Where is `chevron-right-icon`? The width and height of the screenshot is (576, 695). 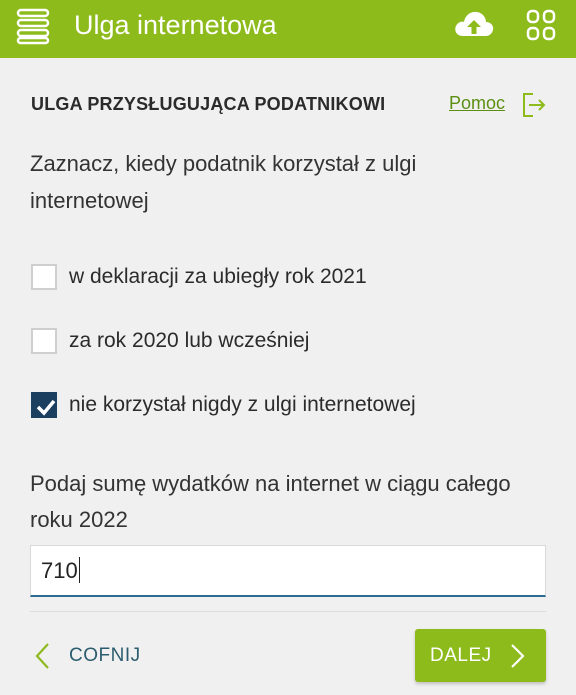 chevron-right-icon is located at coordinates (518, 656).